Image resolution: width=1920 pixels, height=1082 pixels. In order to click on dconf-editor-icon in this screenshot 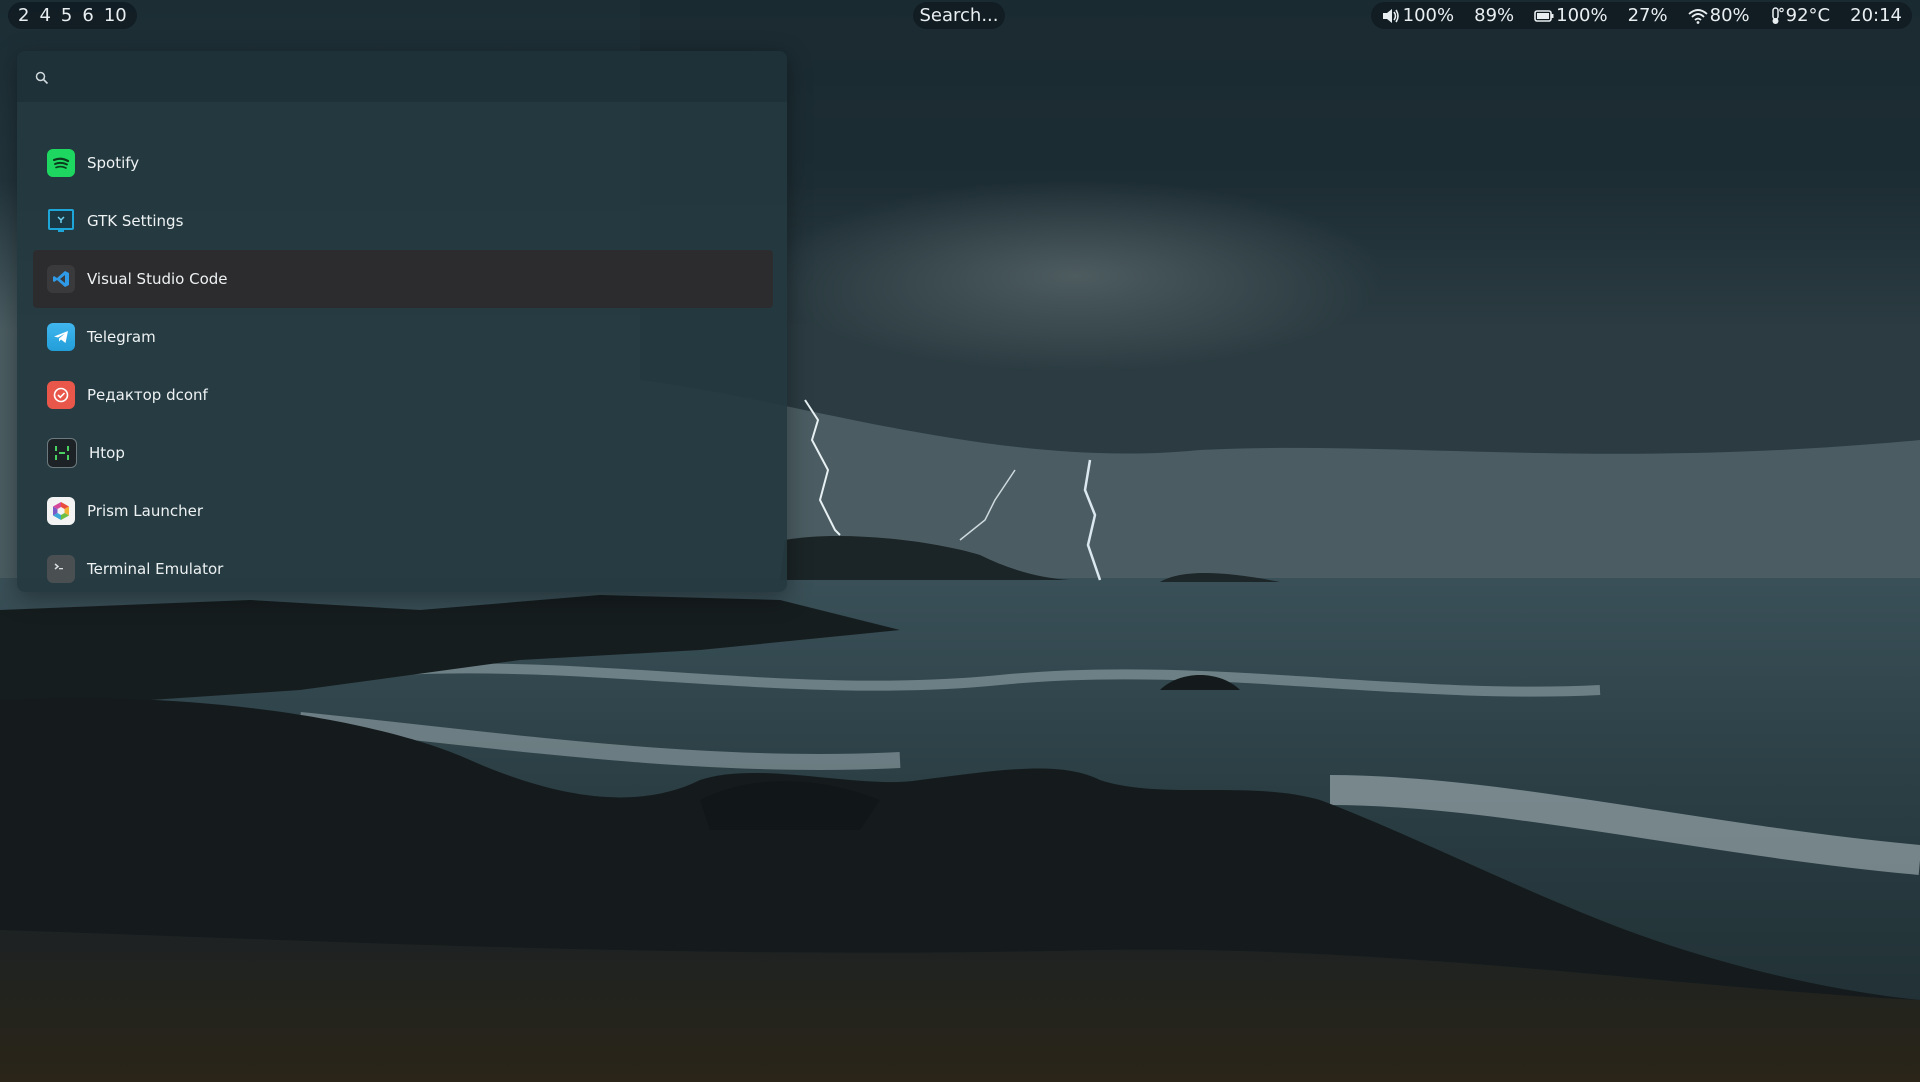, I will do `click(61, 395)`.